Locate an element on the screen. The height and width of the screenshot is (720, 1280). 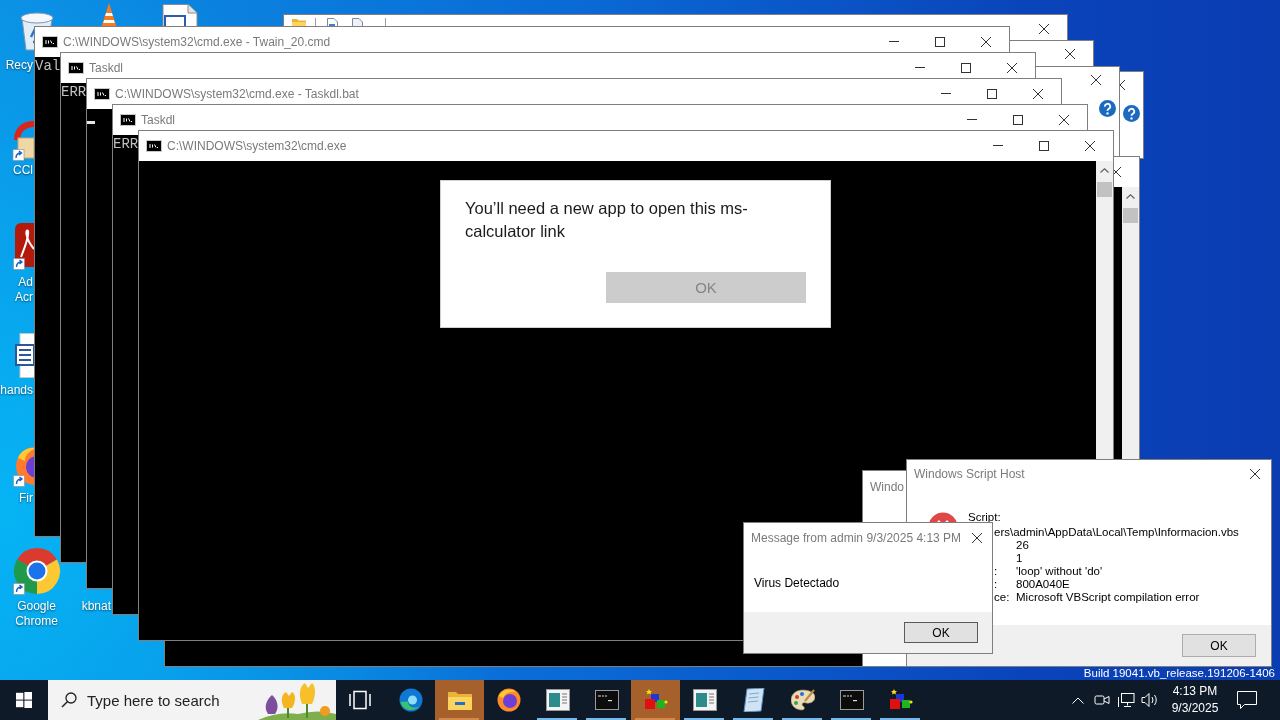
console-text: Val is located at coordinates (48, 66).